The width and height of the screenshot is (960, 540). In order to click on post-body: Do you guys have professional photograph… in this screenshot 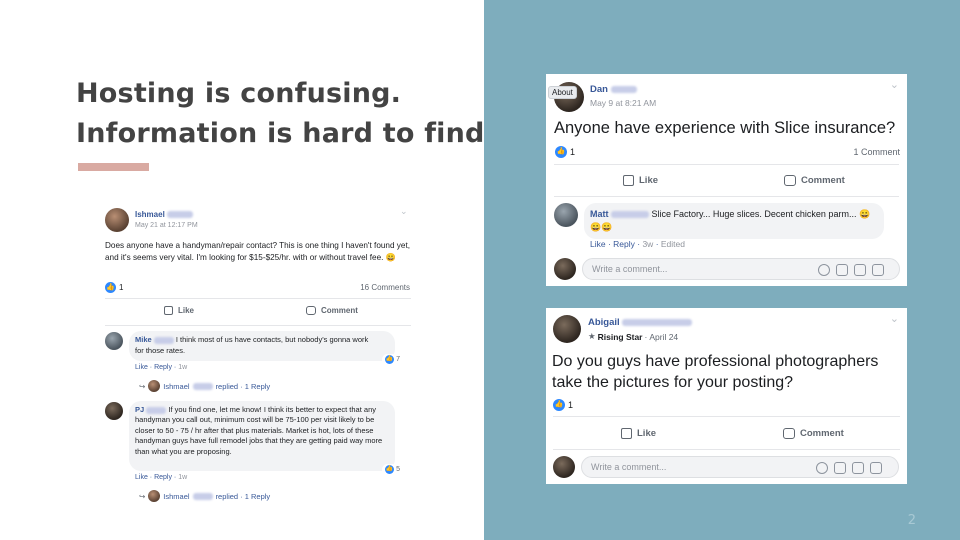, I will do `click(715, 372)`.